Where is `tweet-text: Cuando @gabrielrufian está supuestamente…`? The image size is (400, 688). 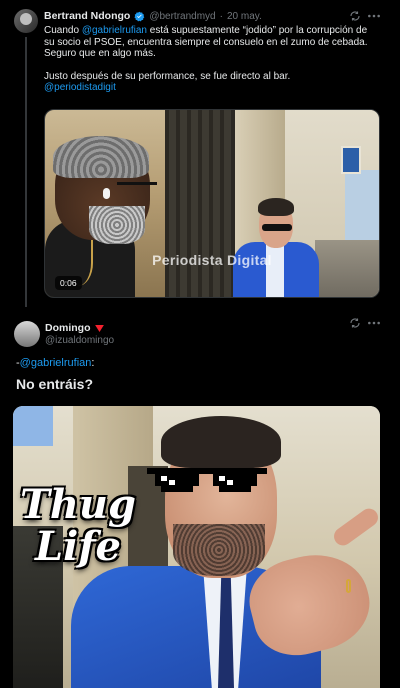
tweet-text: Cuando @gabrielrufian está supuestamente… is located at coordinates (211, 59).